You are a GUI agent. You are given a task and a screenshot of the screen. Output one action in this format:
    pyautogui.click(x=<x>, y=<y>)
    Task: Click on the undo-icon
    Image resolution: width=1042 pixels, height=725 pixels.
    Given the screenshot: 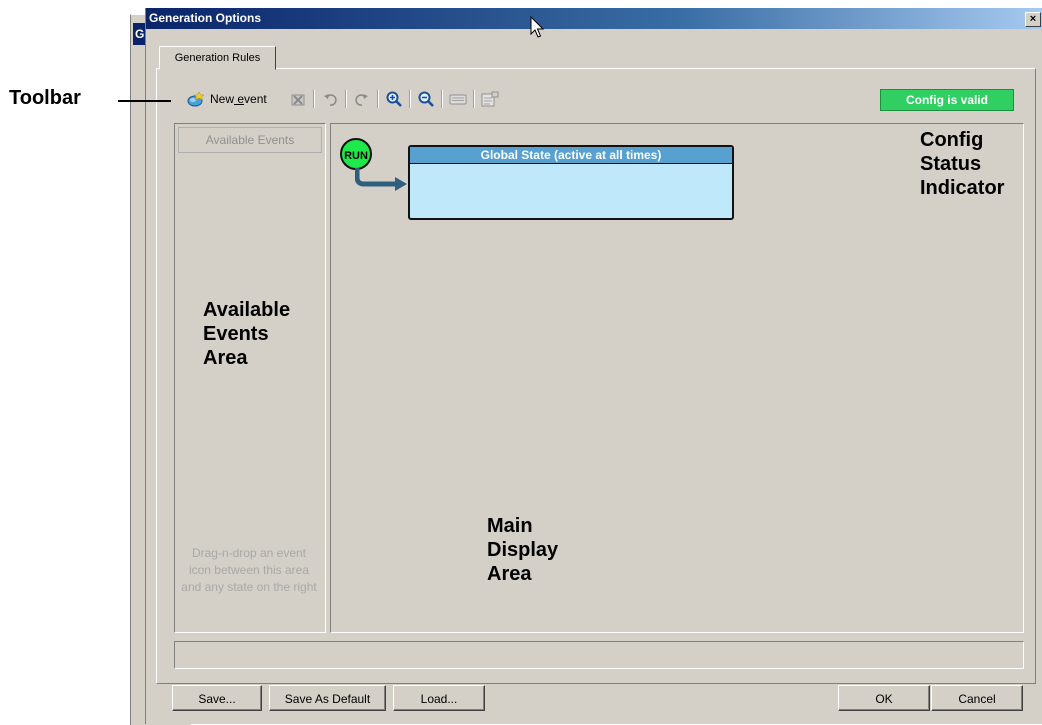 What is the action you would take?
    pyautogui.click(x=330, y=100)
    